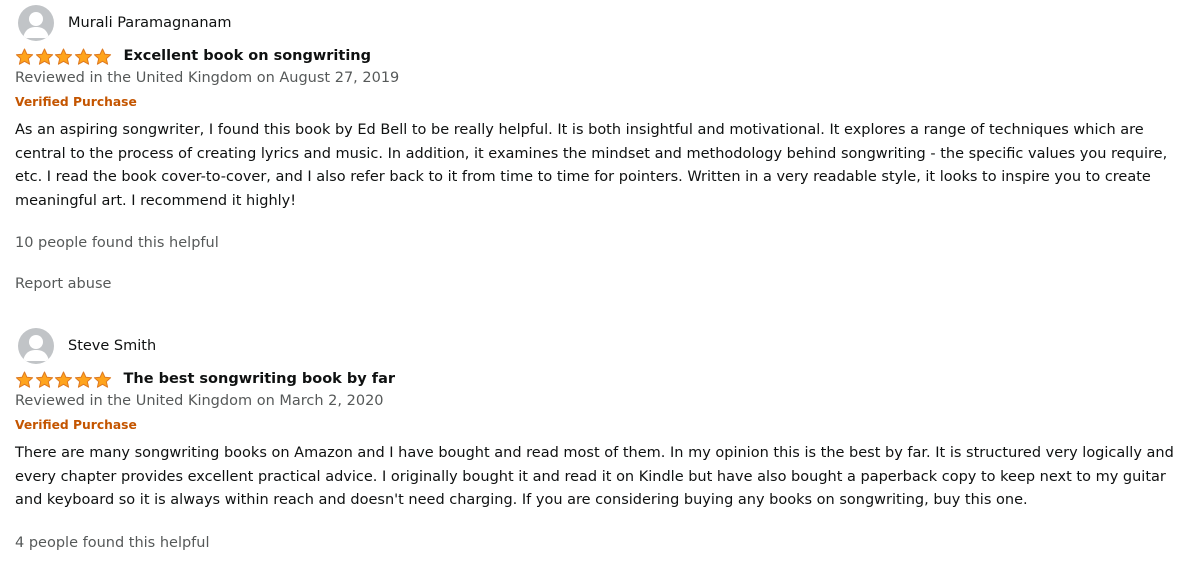  What do you see at coordinates (63, 284) in the screenshot?
I see `report-abuse-link: Report abuse` at bounding box center [63, 284].